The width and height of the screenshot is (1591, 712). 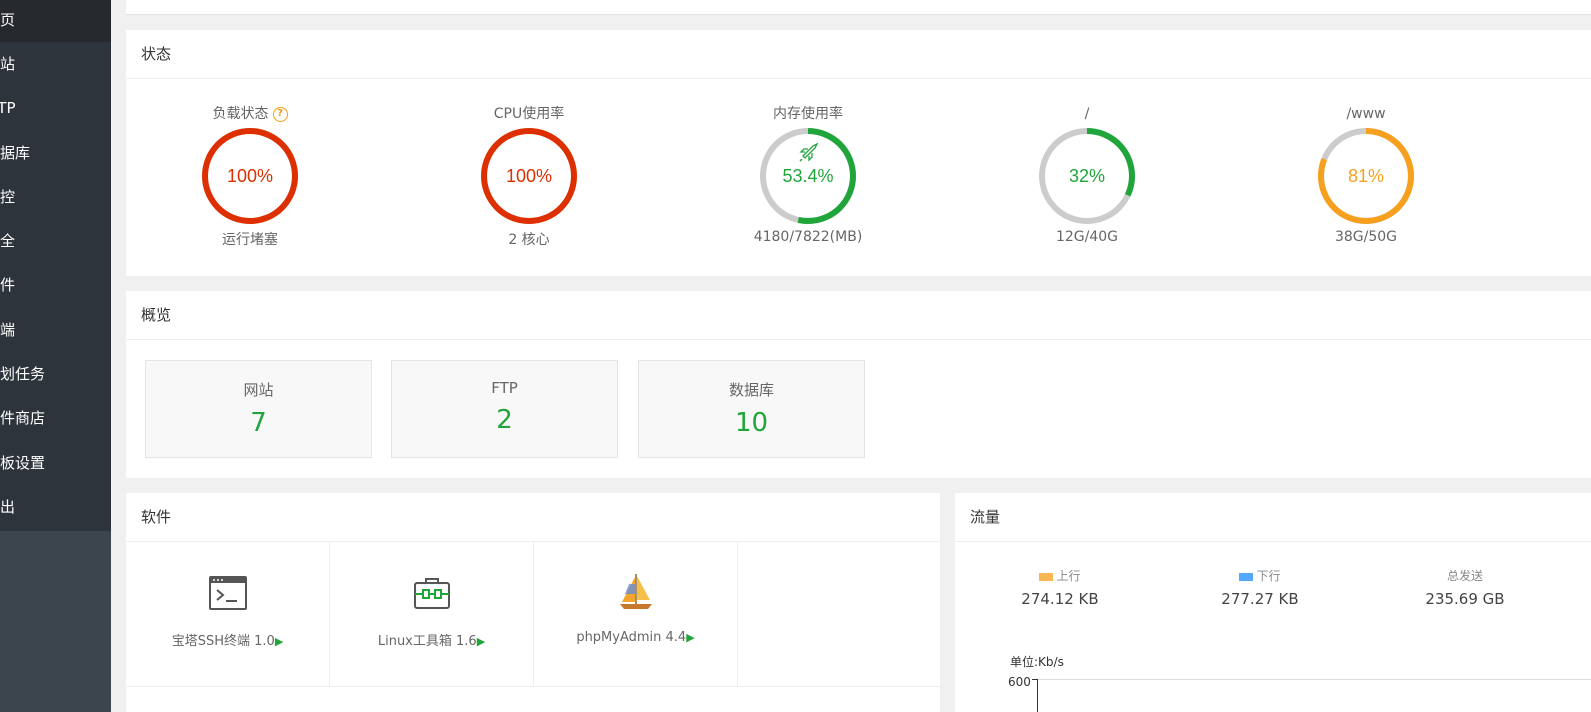 What do you see at coordinates (55, 153) in the screenshot?
I see `sidebar-item-database: 数据库` at bounding box center [55, 153].